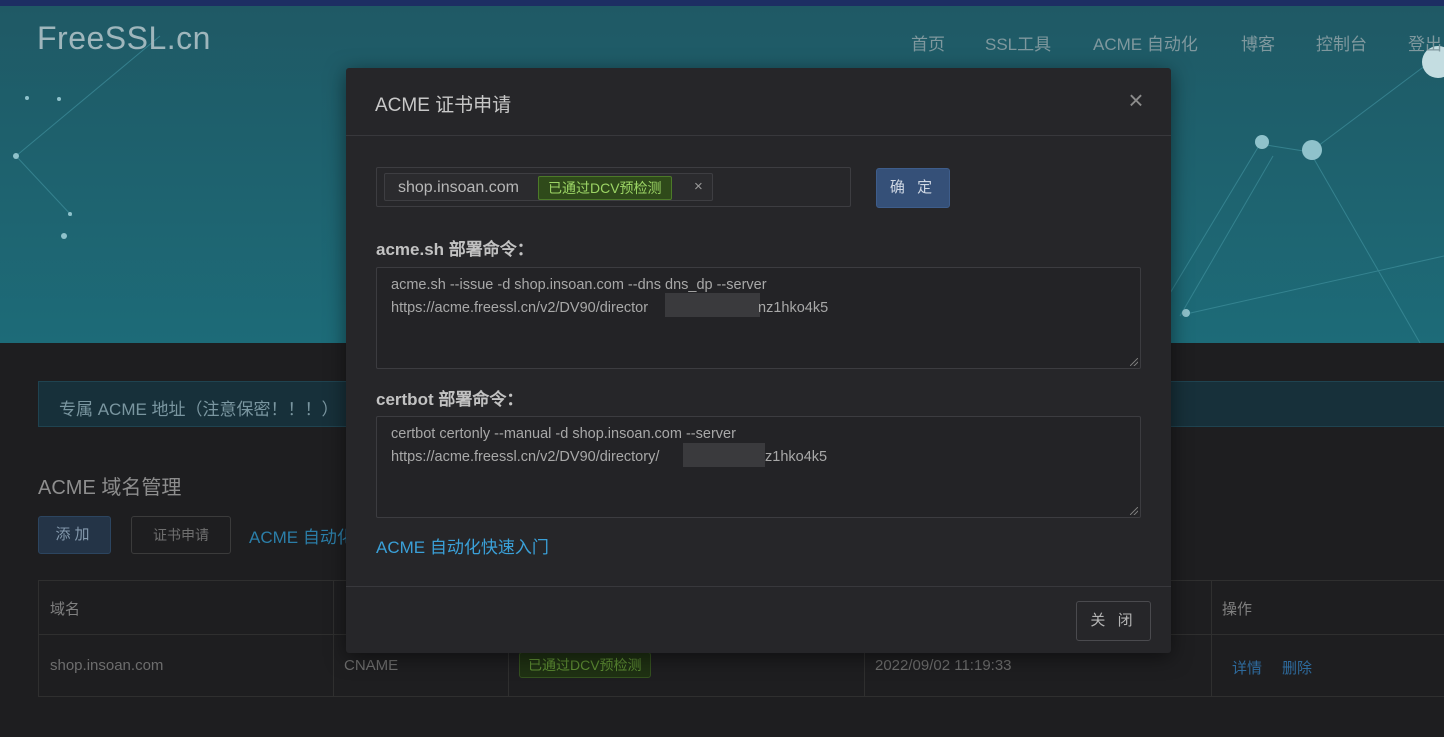 This screenshot has width=1444, height=737. I want to click on domain-tag-input: shop.insoan.com 已通过DCV预检测 ×, so click(613, 187).